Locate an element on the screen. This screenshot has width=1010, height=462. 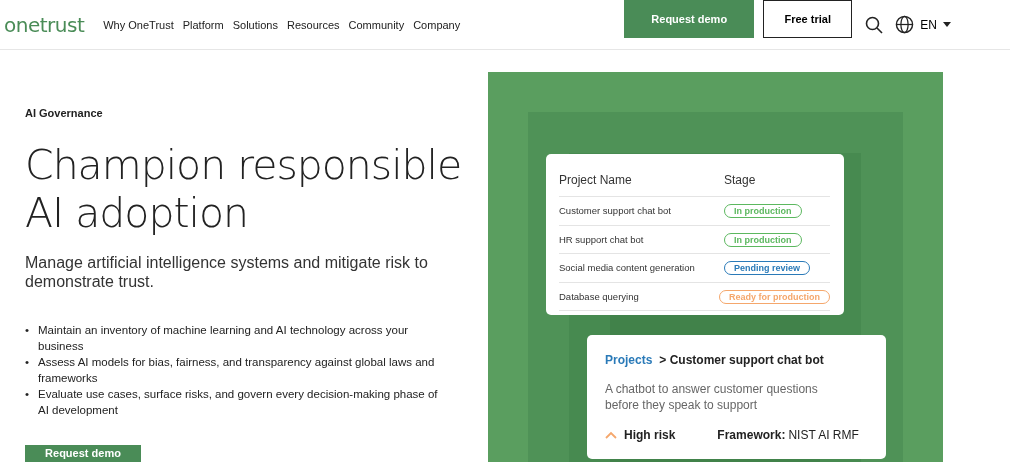
subtitle: Manage artificial intelligence systems and mitigate risk to demonstrate trust. is located at coordinates (227, 272).